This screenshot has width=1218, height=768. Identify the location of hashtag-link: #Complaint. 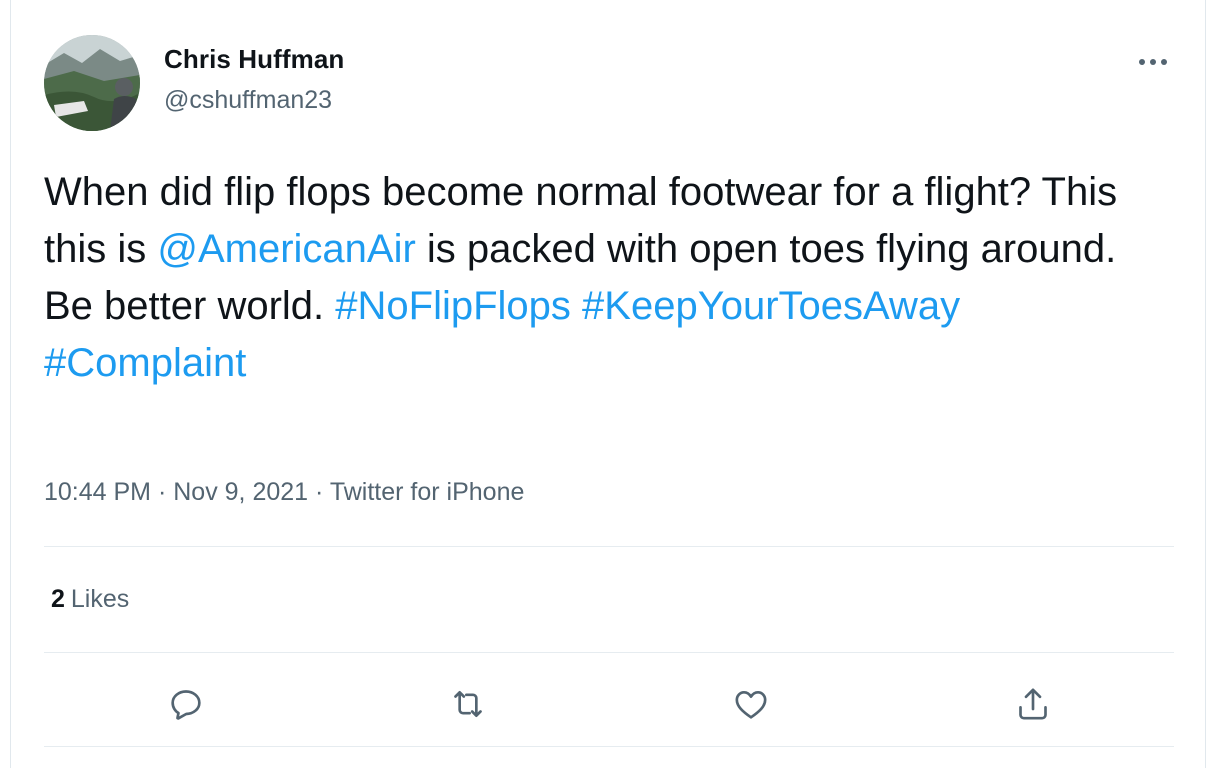
(145, 363).